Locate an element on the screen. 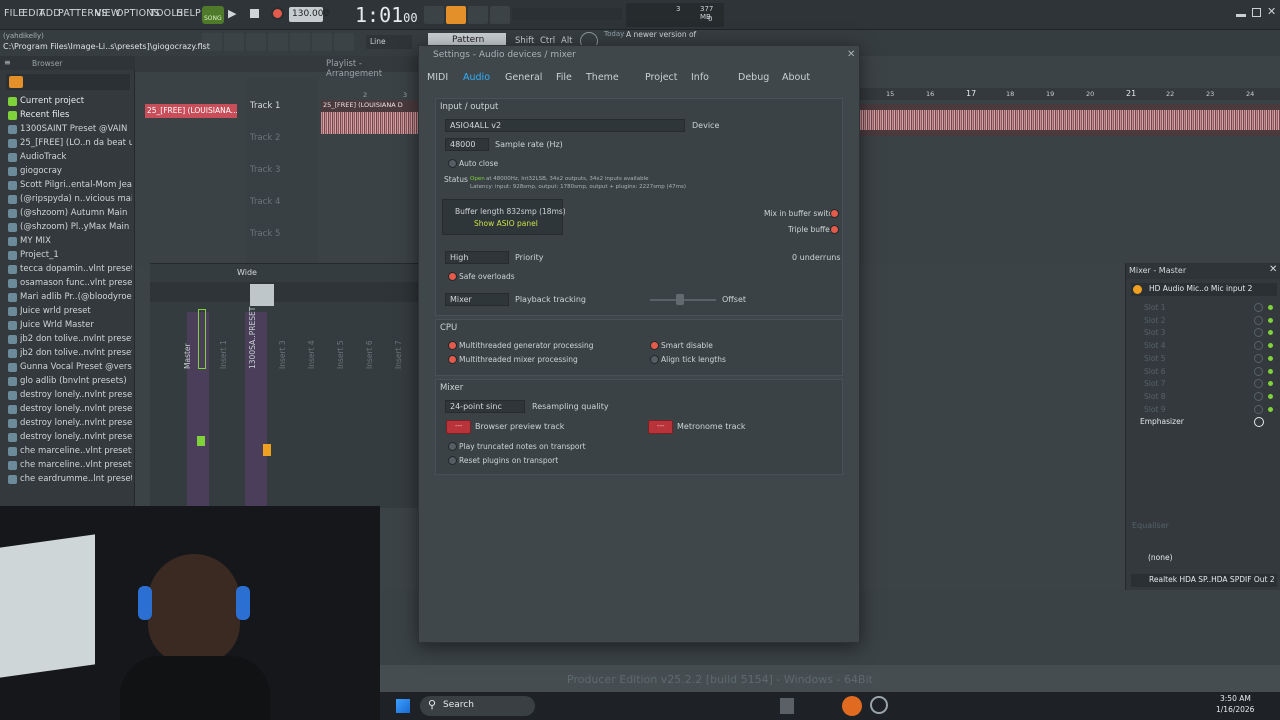 The image size is (1280, 720). device-select: ASIO4ALL v2 is located at coordinates (565, 125).